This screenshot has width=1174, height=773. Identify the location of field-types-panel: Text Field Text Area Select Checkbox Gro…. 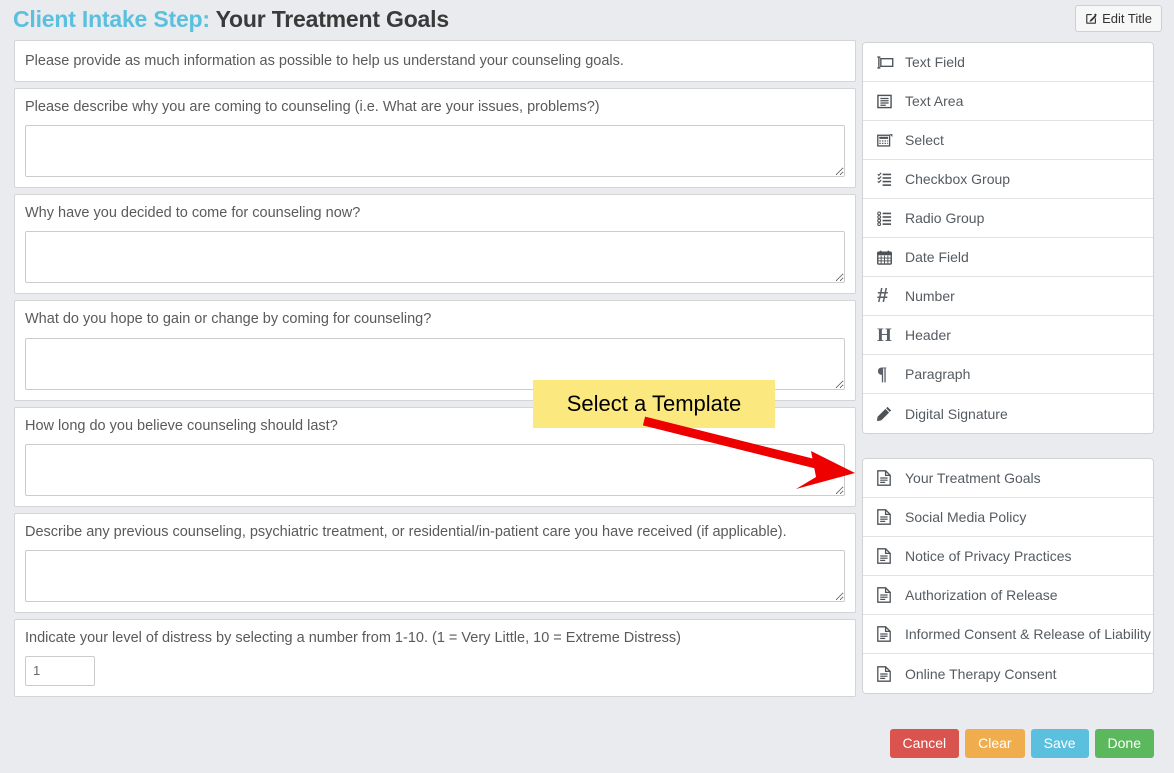
(1008, 238).